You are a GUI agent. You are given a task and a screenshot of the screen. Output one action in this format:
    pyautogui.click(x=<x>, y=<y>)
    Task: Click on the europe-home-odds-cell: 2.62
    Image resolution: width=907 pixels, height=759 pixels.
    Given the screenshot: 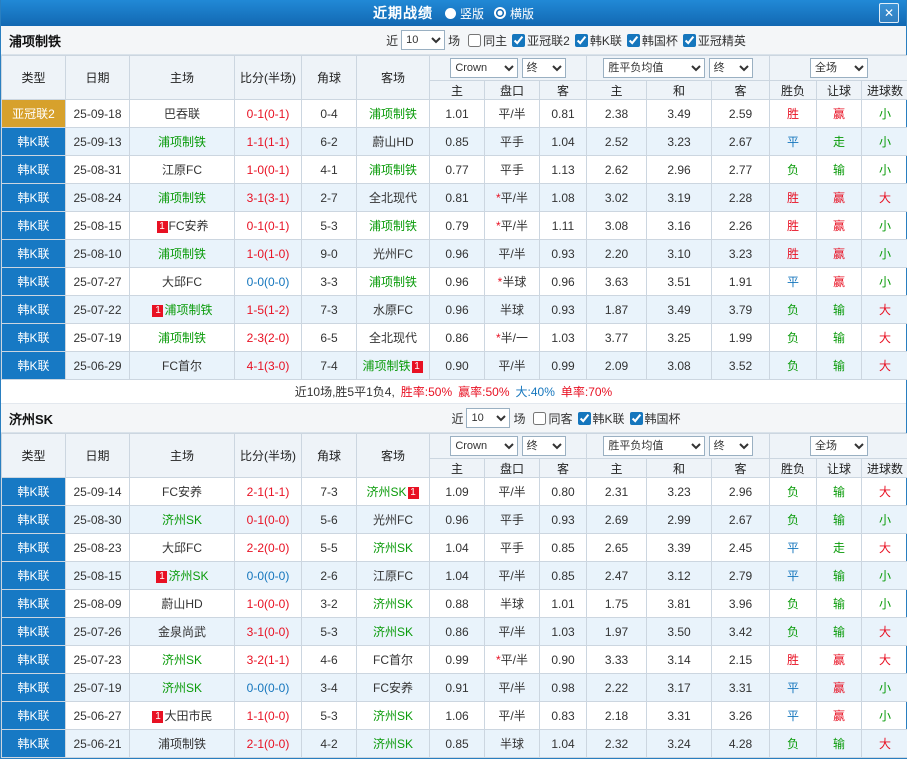 What is the action you would take?
    pyautogui.click(x=617, y=170)
    